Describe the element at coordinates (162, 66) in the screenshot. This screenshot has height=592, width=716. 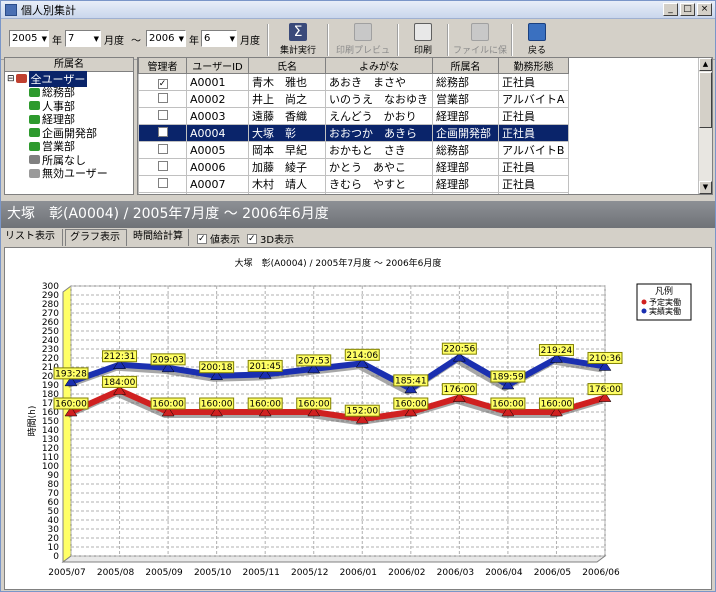
I see `column-header: 管理者` at that location.